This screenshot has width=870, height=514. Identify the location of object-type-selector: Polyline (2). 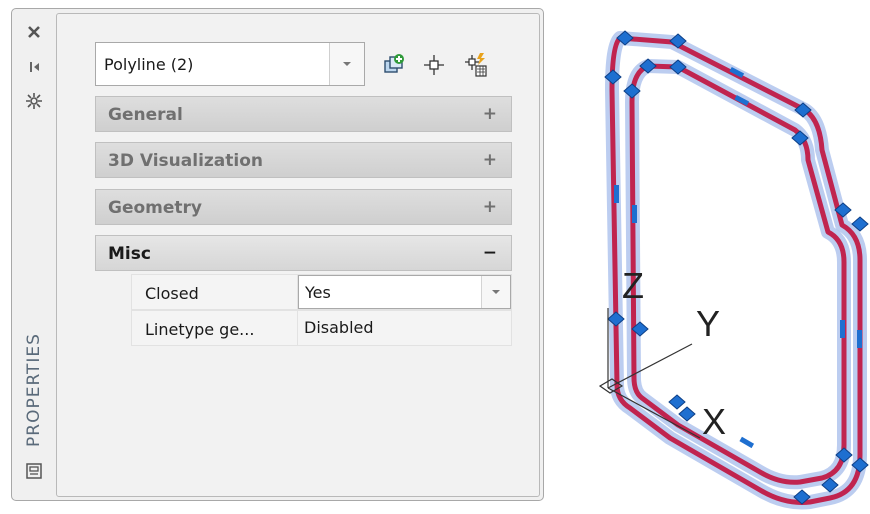
(230, 64).